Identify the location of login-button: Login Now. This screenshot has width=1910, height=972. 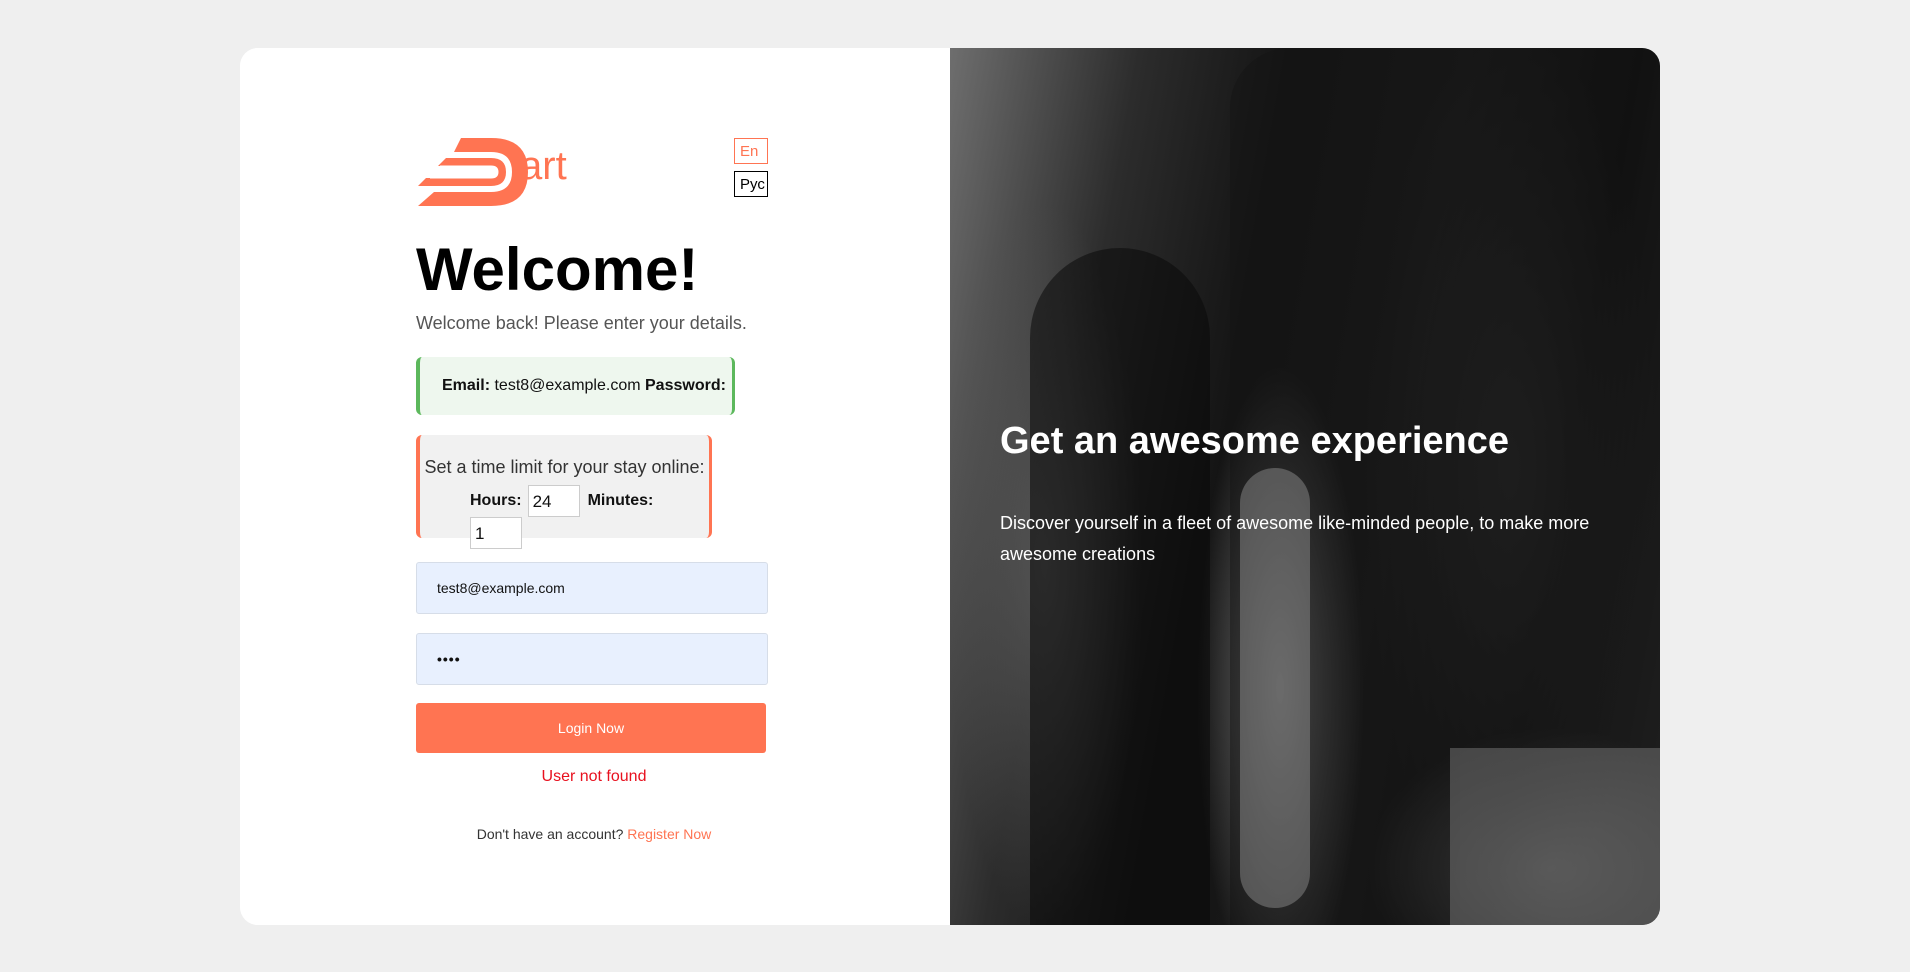
(591, 728).